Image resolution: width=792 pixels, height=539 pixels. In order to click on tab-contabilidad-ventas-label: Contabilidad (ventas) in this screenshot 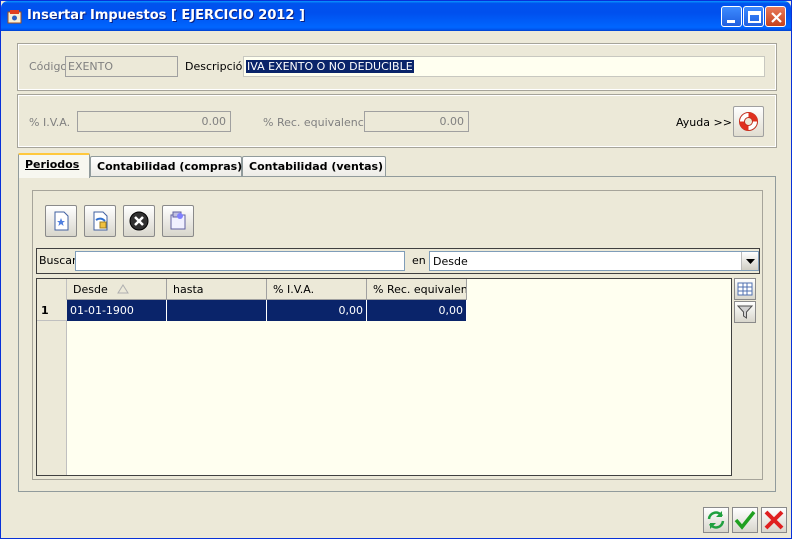, I will do `click(316, 166)`.